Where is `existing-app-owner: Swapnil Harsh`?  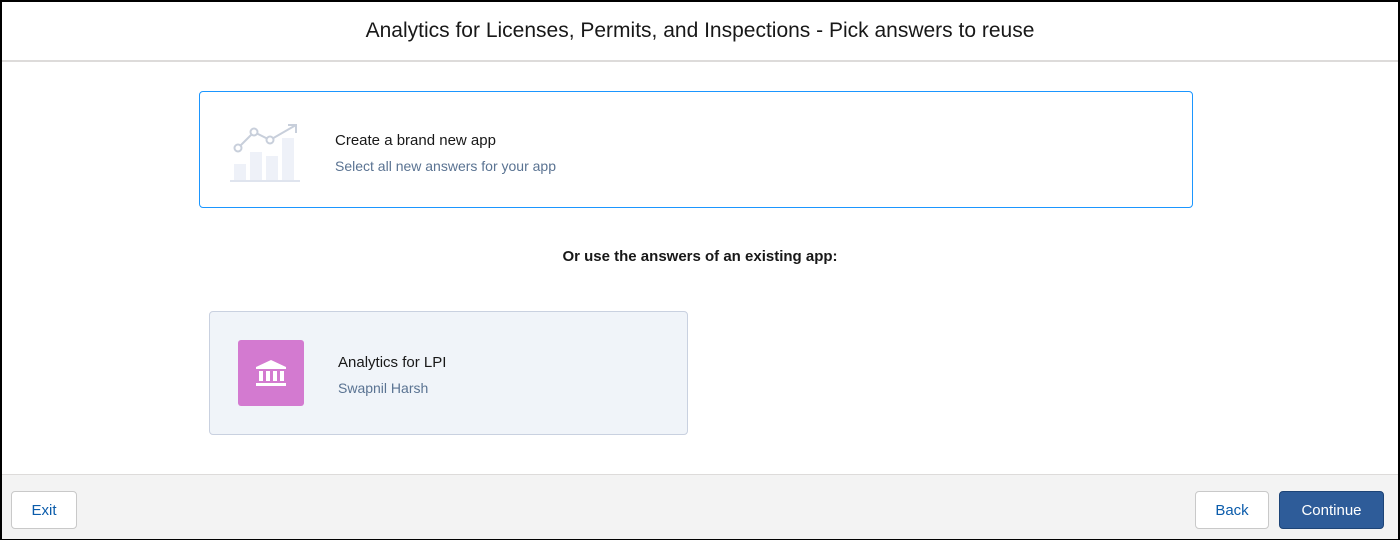 existing-app-owner: Swapnil Harsh is located at coordinates (383, 388).